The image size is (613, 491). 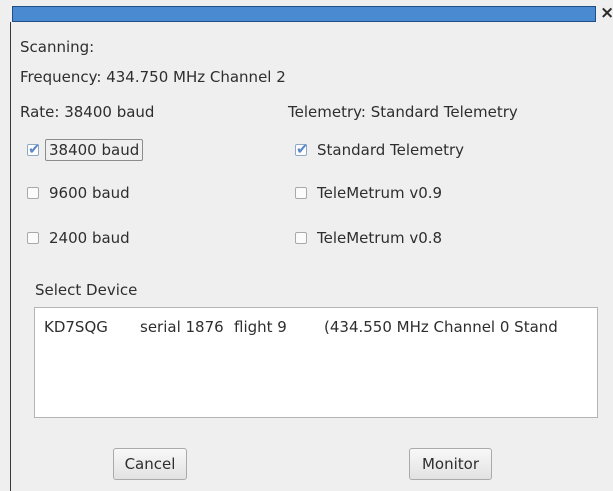 I want to click on rate-option-label: 38400 baud, so click(x=94, y=150).